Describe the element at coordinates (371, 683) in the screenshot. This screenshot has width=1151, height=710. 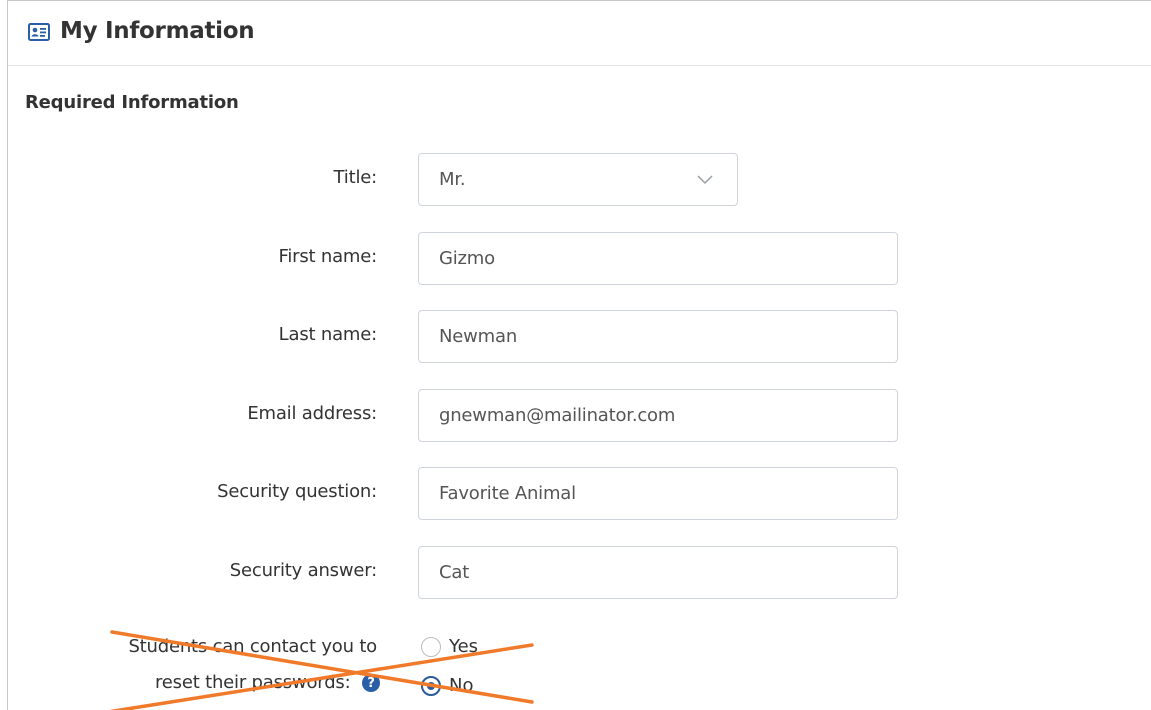
I see `question-circle-icon: ?` at that location.